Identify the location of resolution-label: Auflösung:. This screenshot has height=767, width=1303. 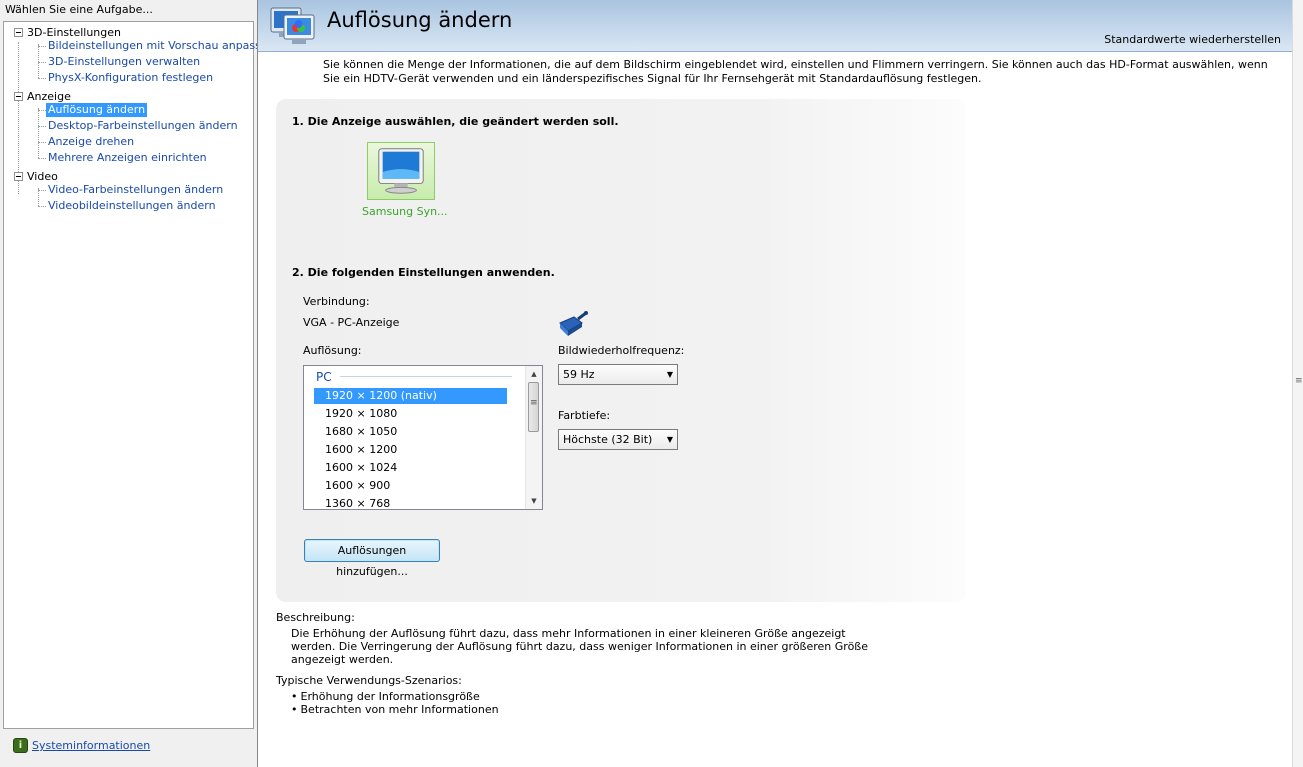
(332, 350).